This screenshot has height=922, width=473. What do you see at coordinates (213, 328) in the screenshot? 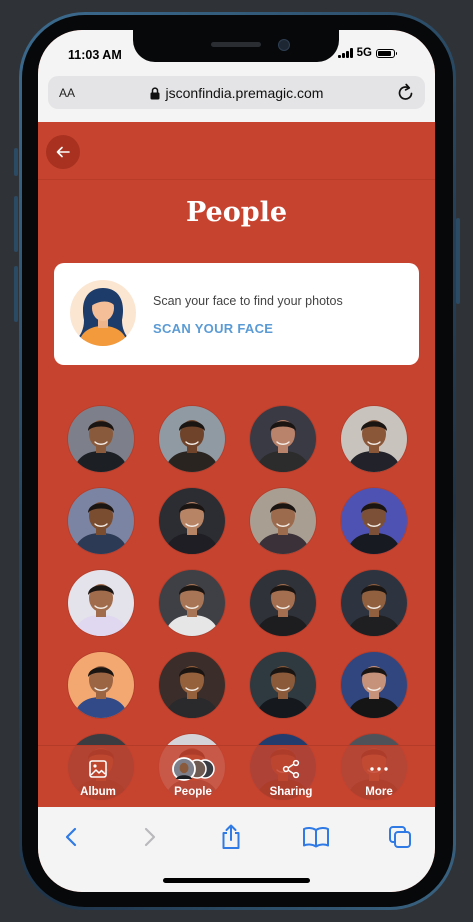
I see `scan-face-link: SCAN YOUR FACE` at bounding box center [213, 328].